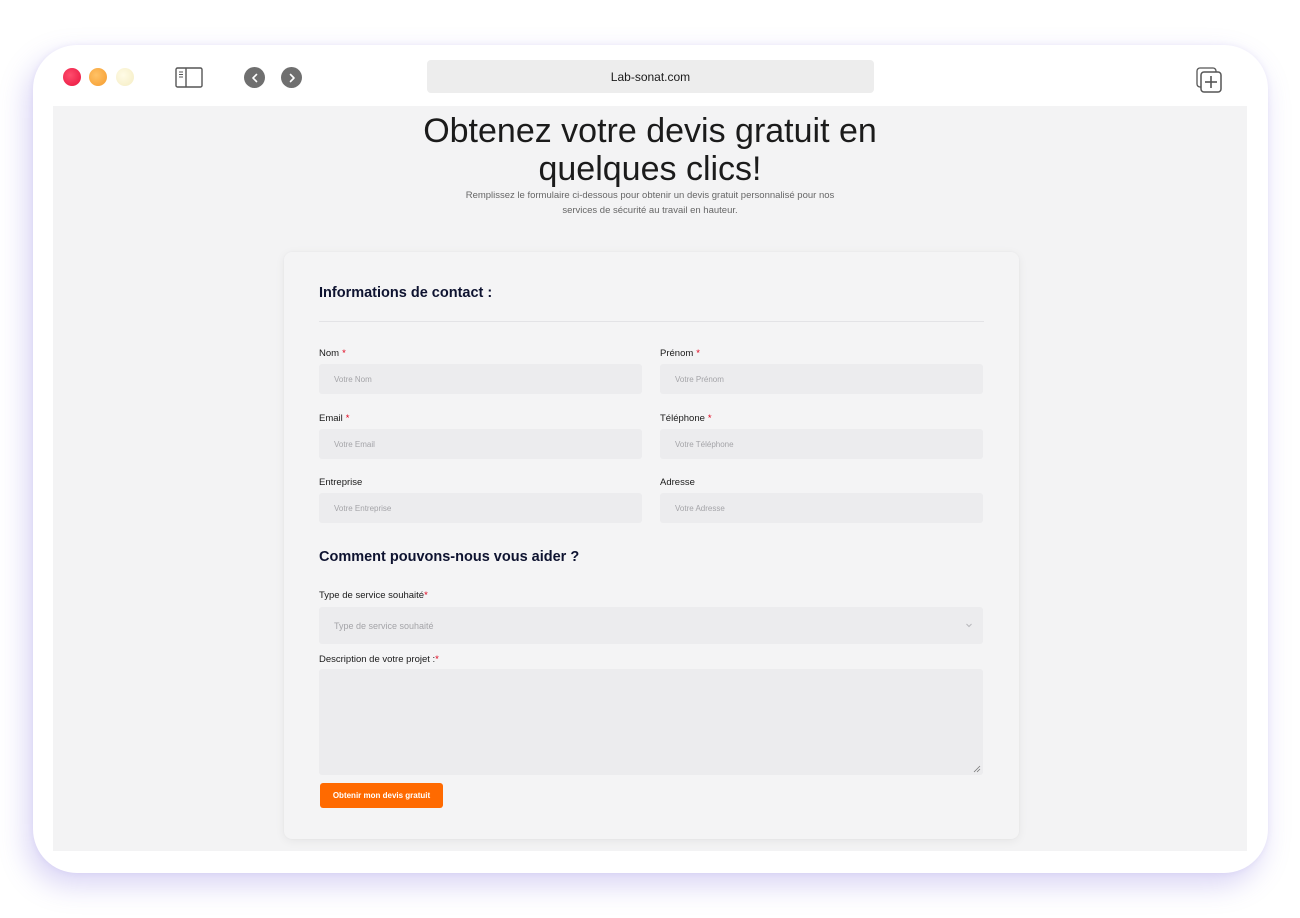 Image resolution: width=1300 pixels, height=918 pixels. What do you see at coordinates (651, 722) in the screenshot?
I see `description-textarea` at bounding box center [651, 722].